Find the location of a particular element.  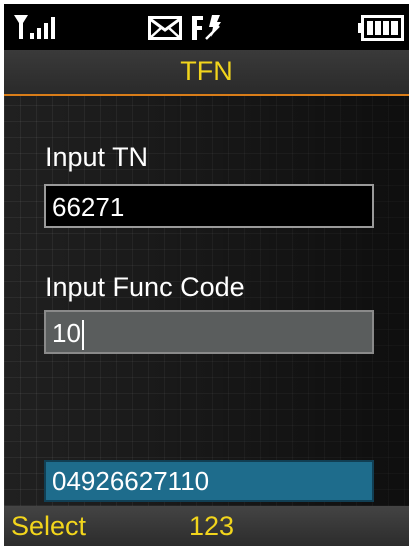

softkey-bar: Select 123 is located at coordinates (206, 526).